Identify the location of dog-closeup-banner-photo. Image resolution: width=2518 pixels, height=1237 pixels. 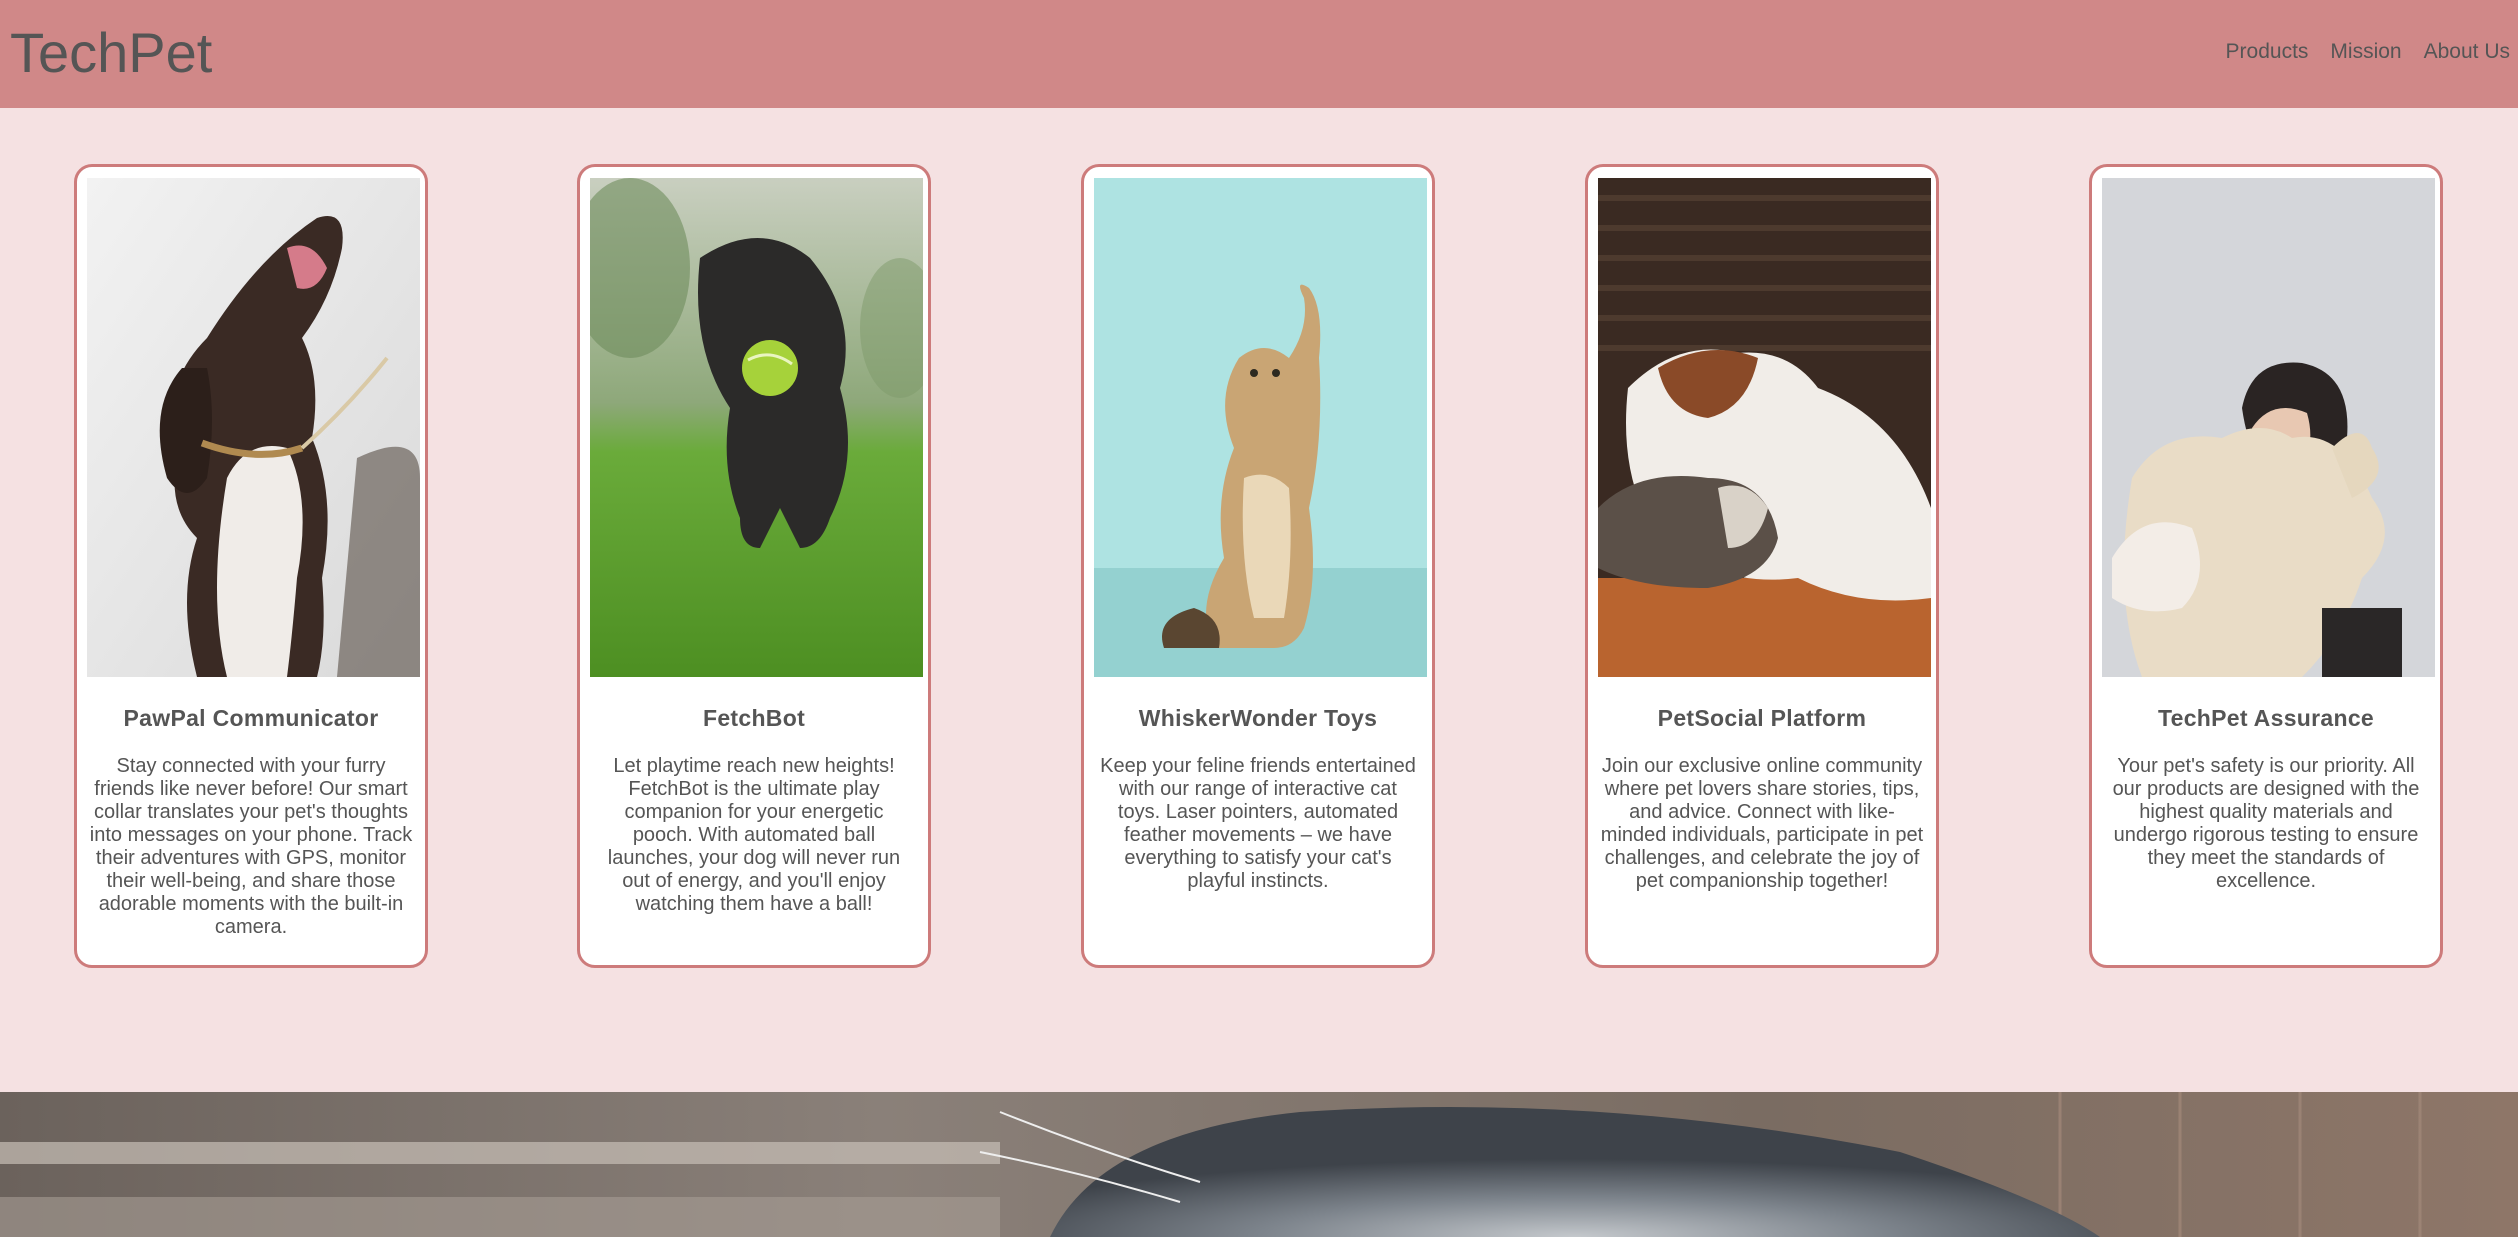
(1259, 1164).